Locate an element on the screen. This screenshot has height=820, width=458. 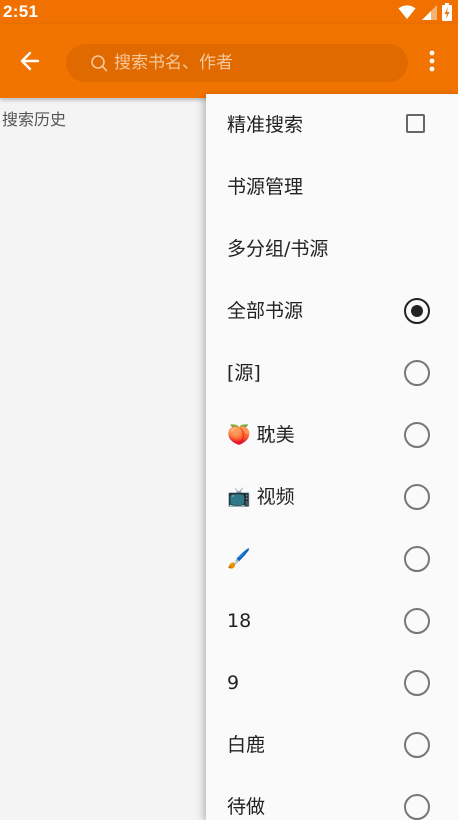
menu-item-source-manage: 书源管理 is located at coordinates (332, 187).